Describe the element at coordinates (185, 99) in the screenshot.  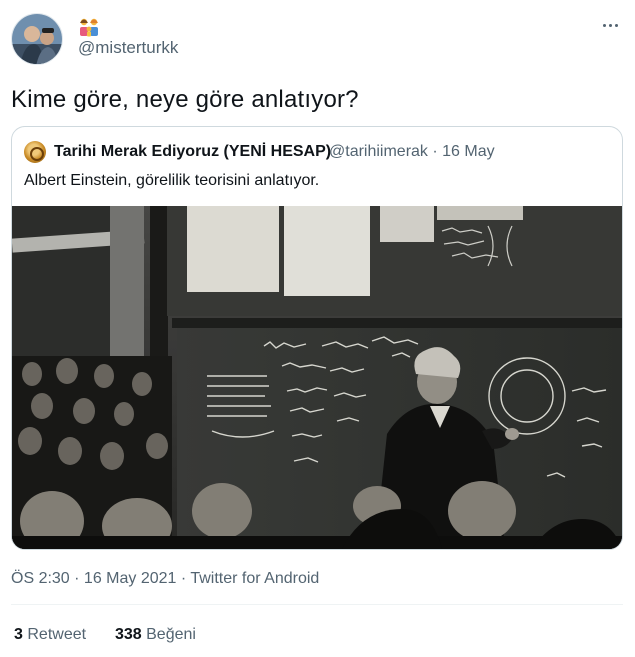
I see `tweet-text: Kime göre, neye göre anlatıyor?` at that location.